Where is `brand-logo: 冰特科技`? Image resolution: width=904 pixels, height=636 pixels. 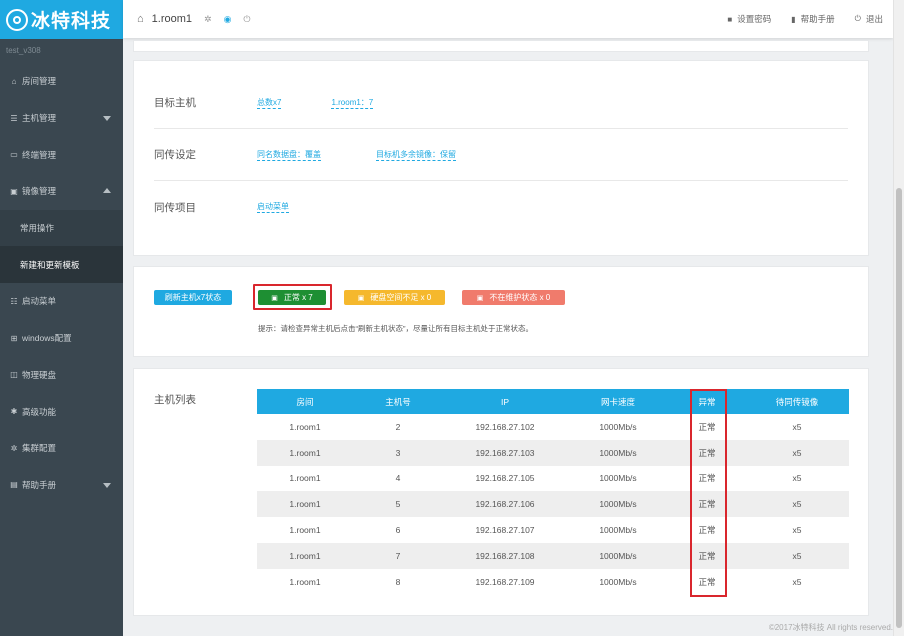
brand-logo: 冰特科技 is located at coordinates (61, 19).